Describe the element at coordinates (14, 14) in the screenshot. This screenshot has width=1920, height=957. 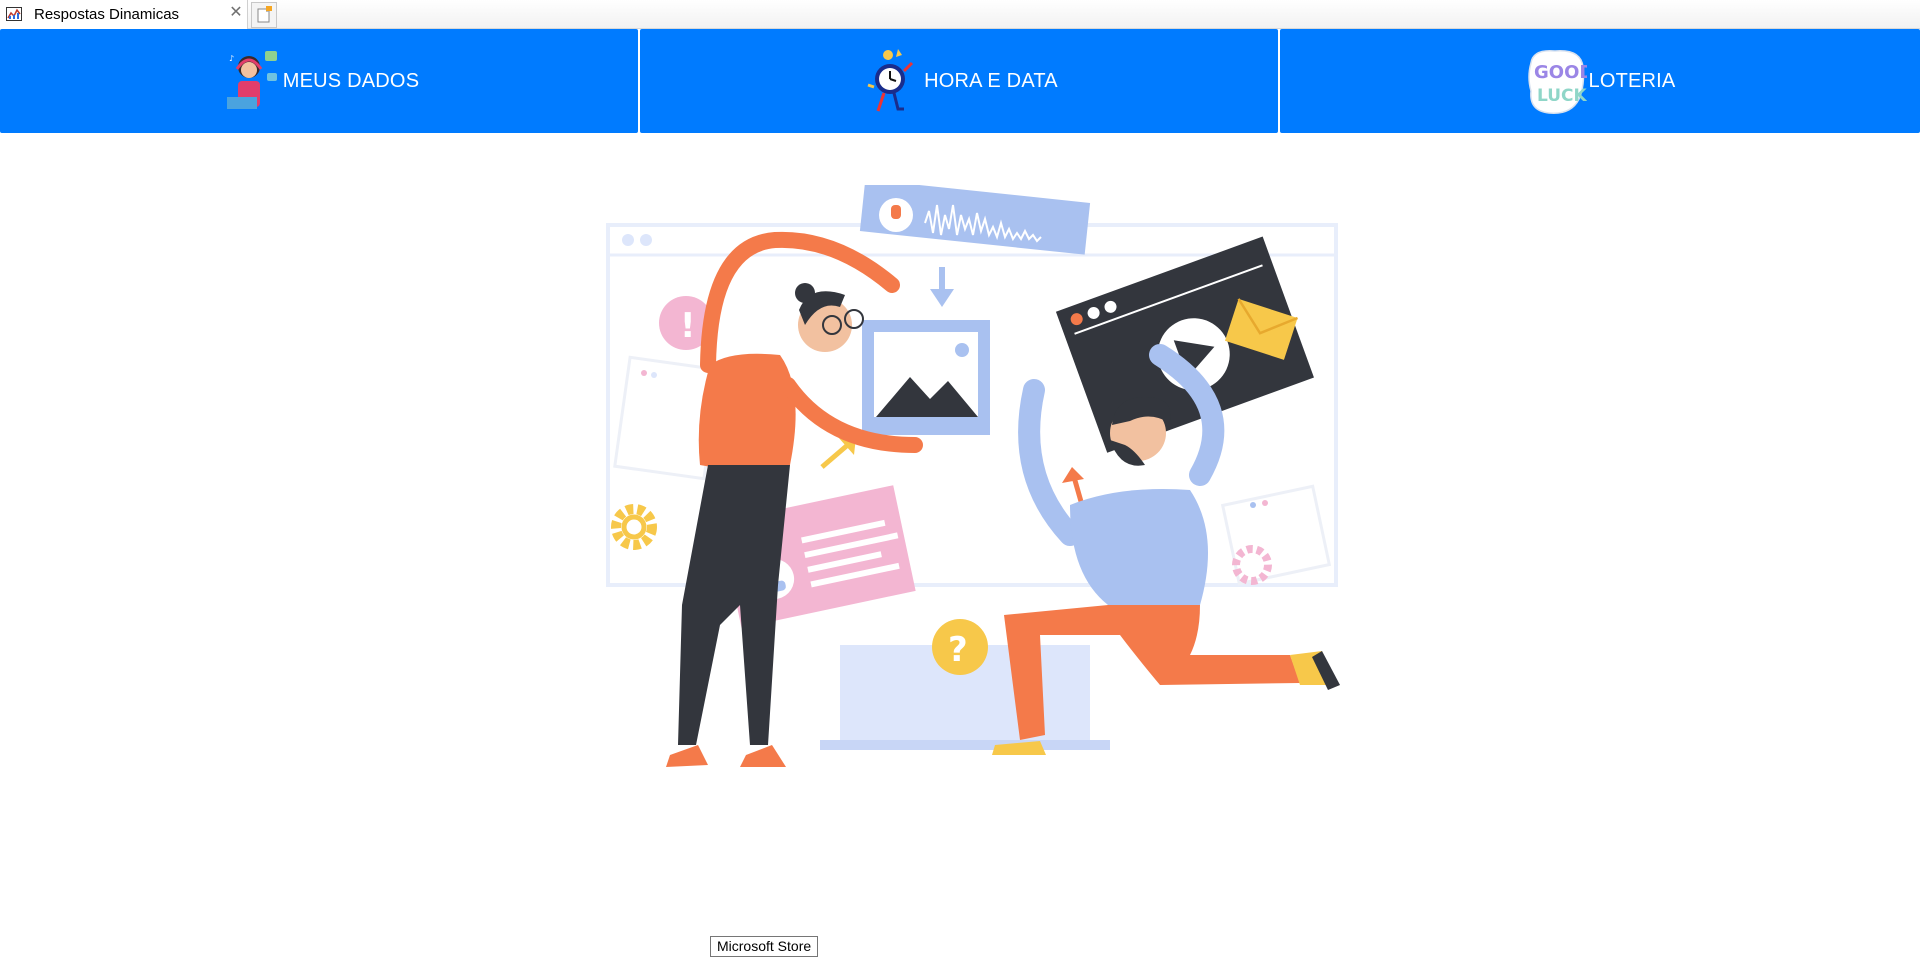
I see `app-chart-icon` at that location.